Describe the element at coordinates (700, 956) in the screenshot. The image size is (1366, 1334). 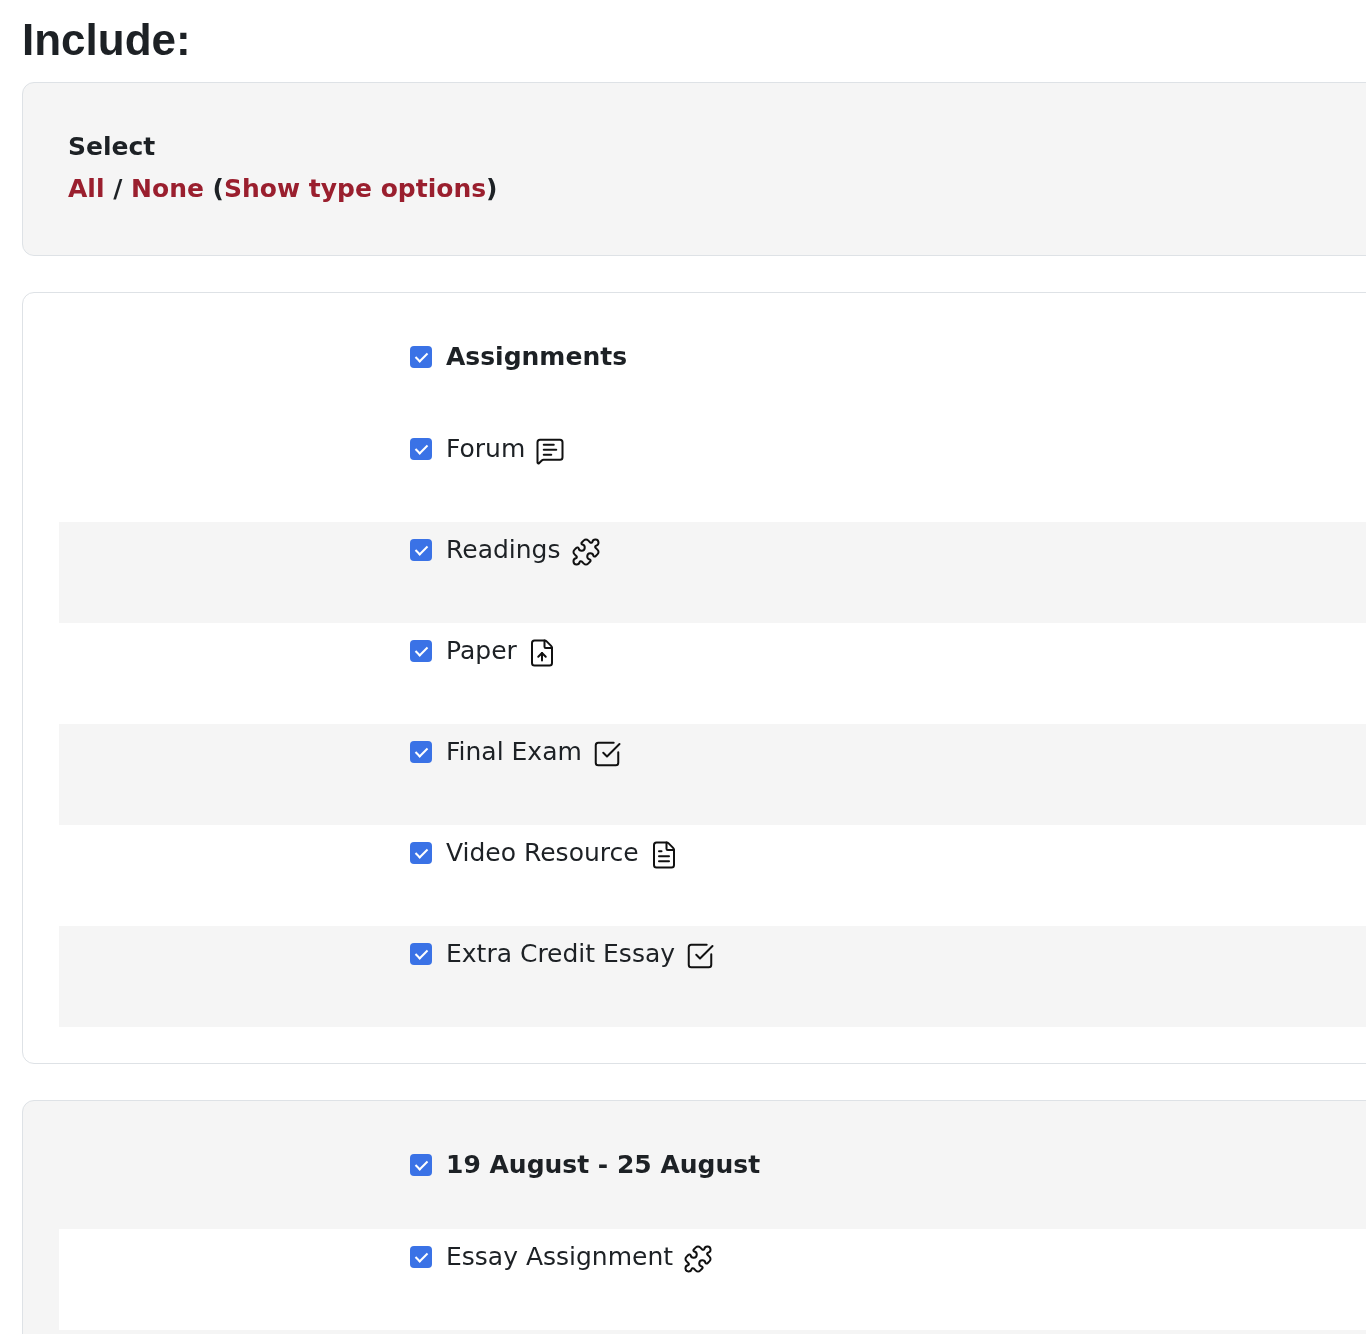
I see `check-square-icon` at that location.